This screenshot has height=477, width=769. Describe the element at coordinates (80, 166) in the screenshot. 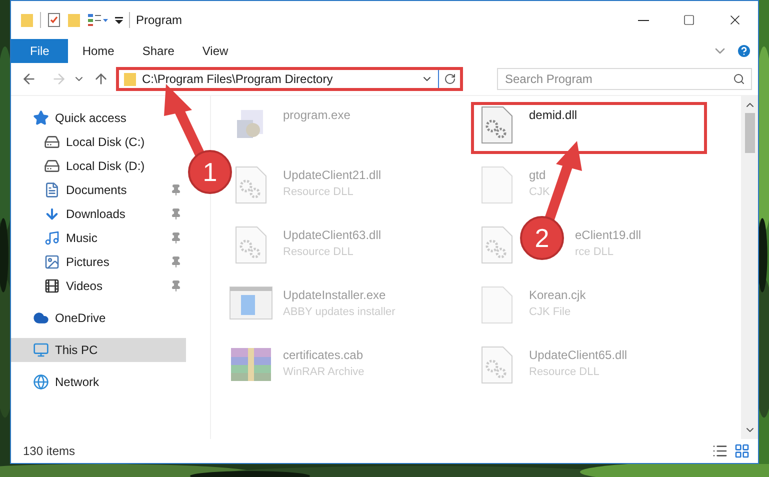

I see `sidebar-item: Local Disk (D:)` at that location.